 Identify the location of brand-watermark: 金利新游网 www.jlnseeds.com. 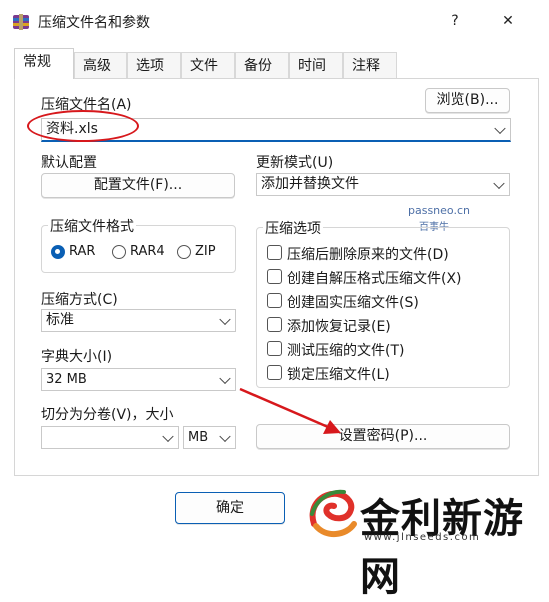
(423, 540).